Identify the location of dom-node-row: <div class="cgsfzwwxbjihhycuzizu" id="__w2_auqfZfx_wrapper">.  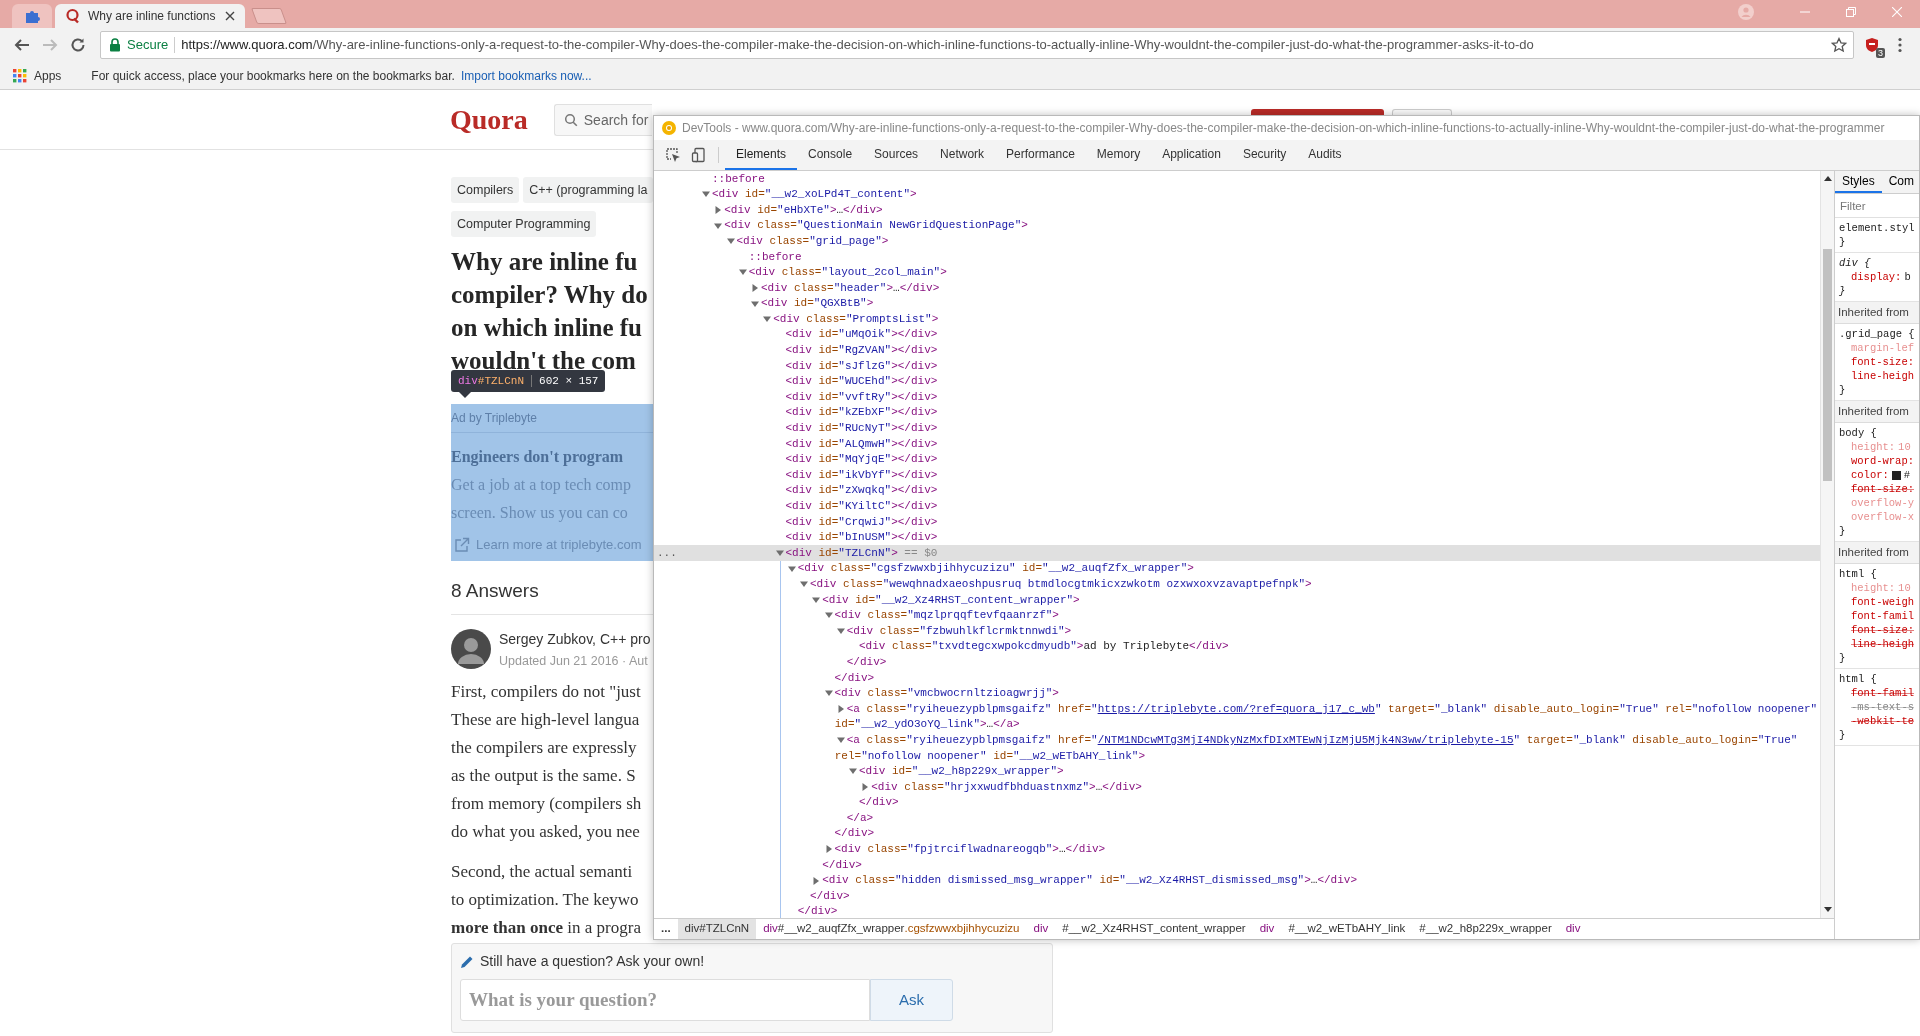
(1237, 568).